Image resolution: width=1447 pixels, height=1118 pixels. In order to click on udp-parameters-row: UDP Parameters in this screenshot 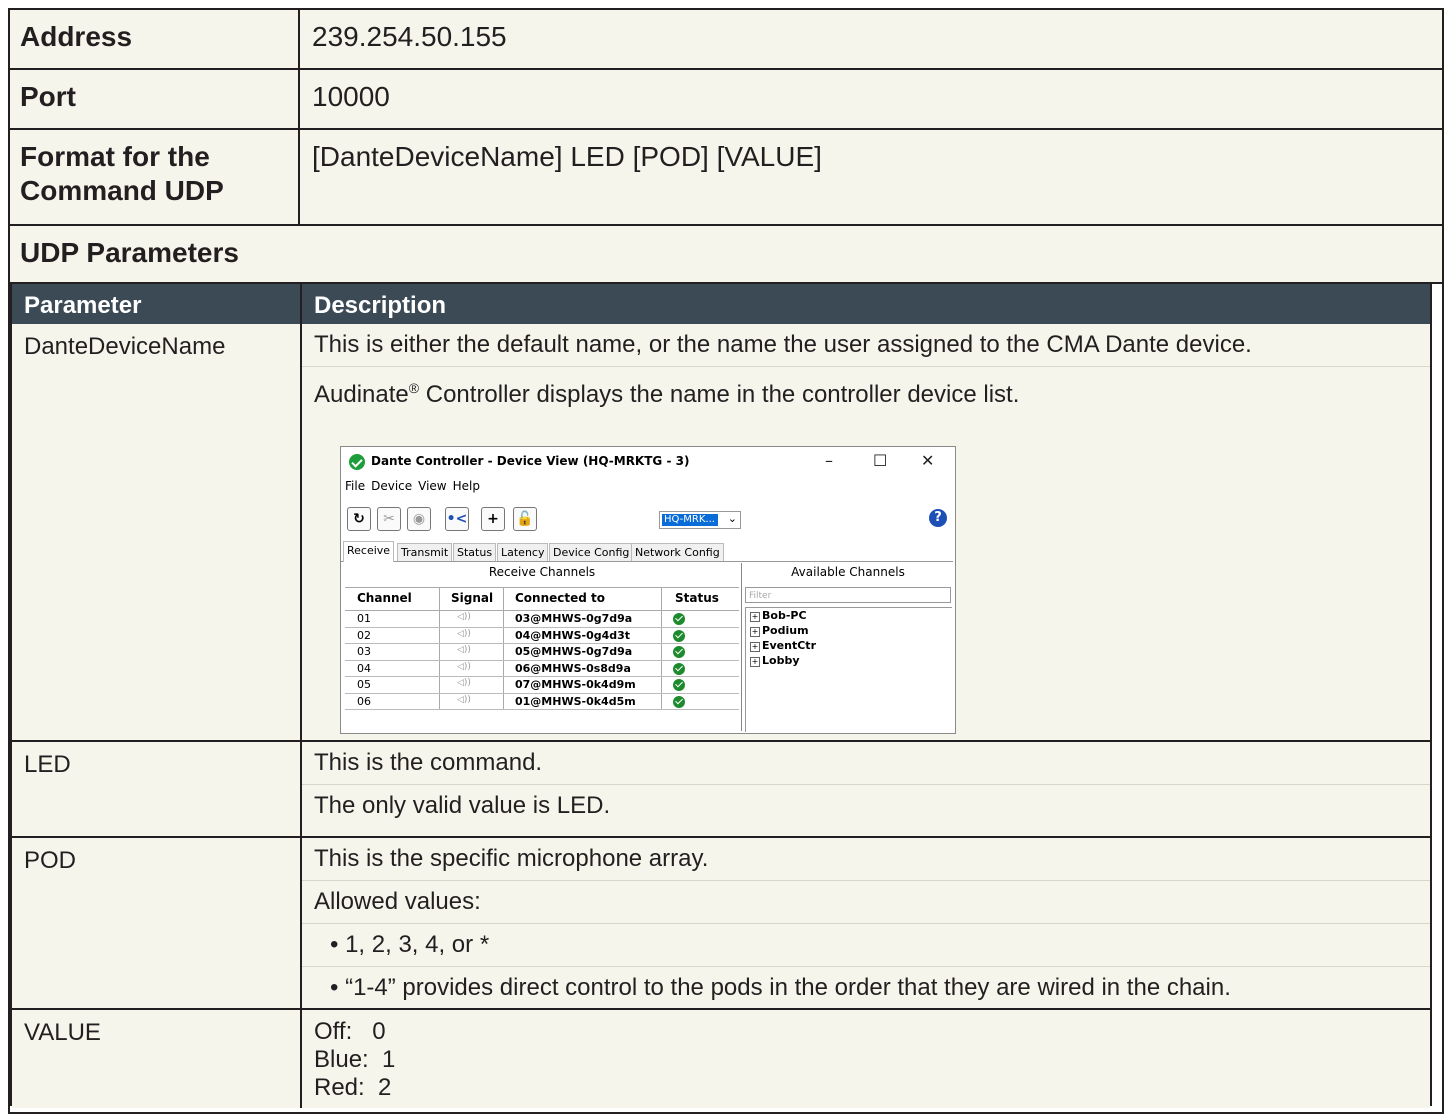, I will do `click(726, 255)`.